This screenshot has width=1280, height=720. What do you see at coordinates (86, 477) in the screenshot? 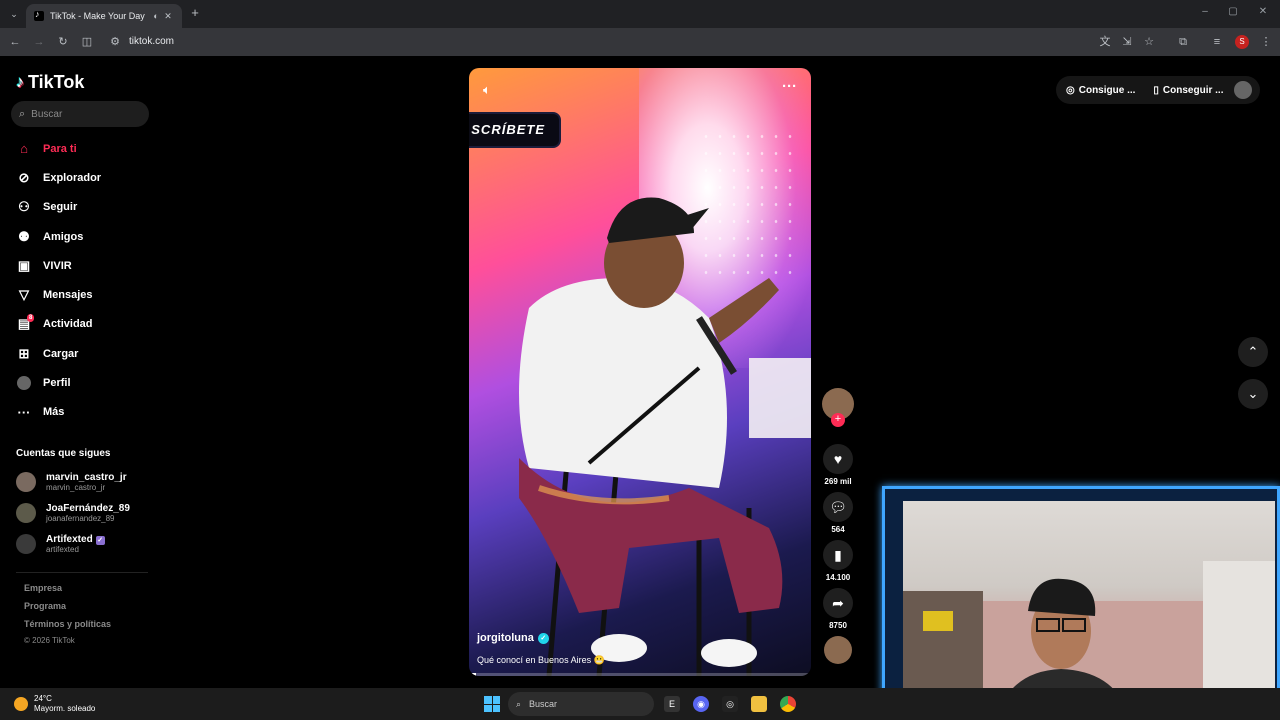
I see `account-name: marvin_castro_jr` at bounding box center [86, 477].